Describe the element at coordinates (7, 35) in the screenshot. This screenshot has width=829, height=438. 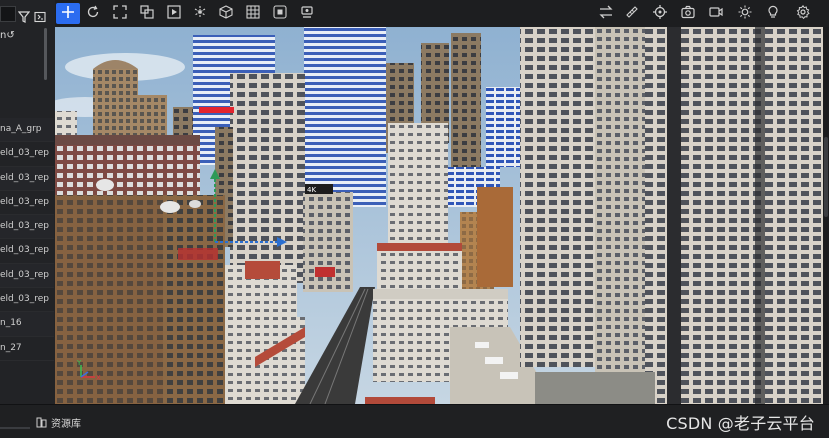
I see `outliner-top-item: n↺` at that location.